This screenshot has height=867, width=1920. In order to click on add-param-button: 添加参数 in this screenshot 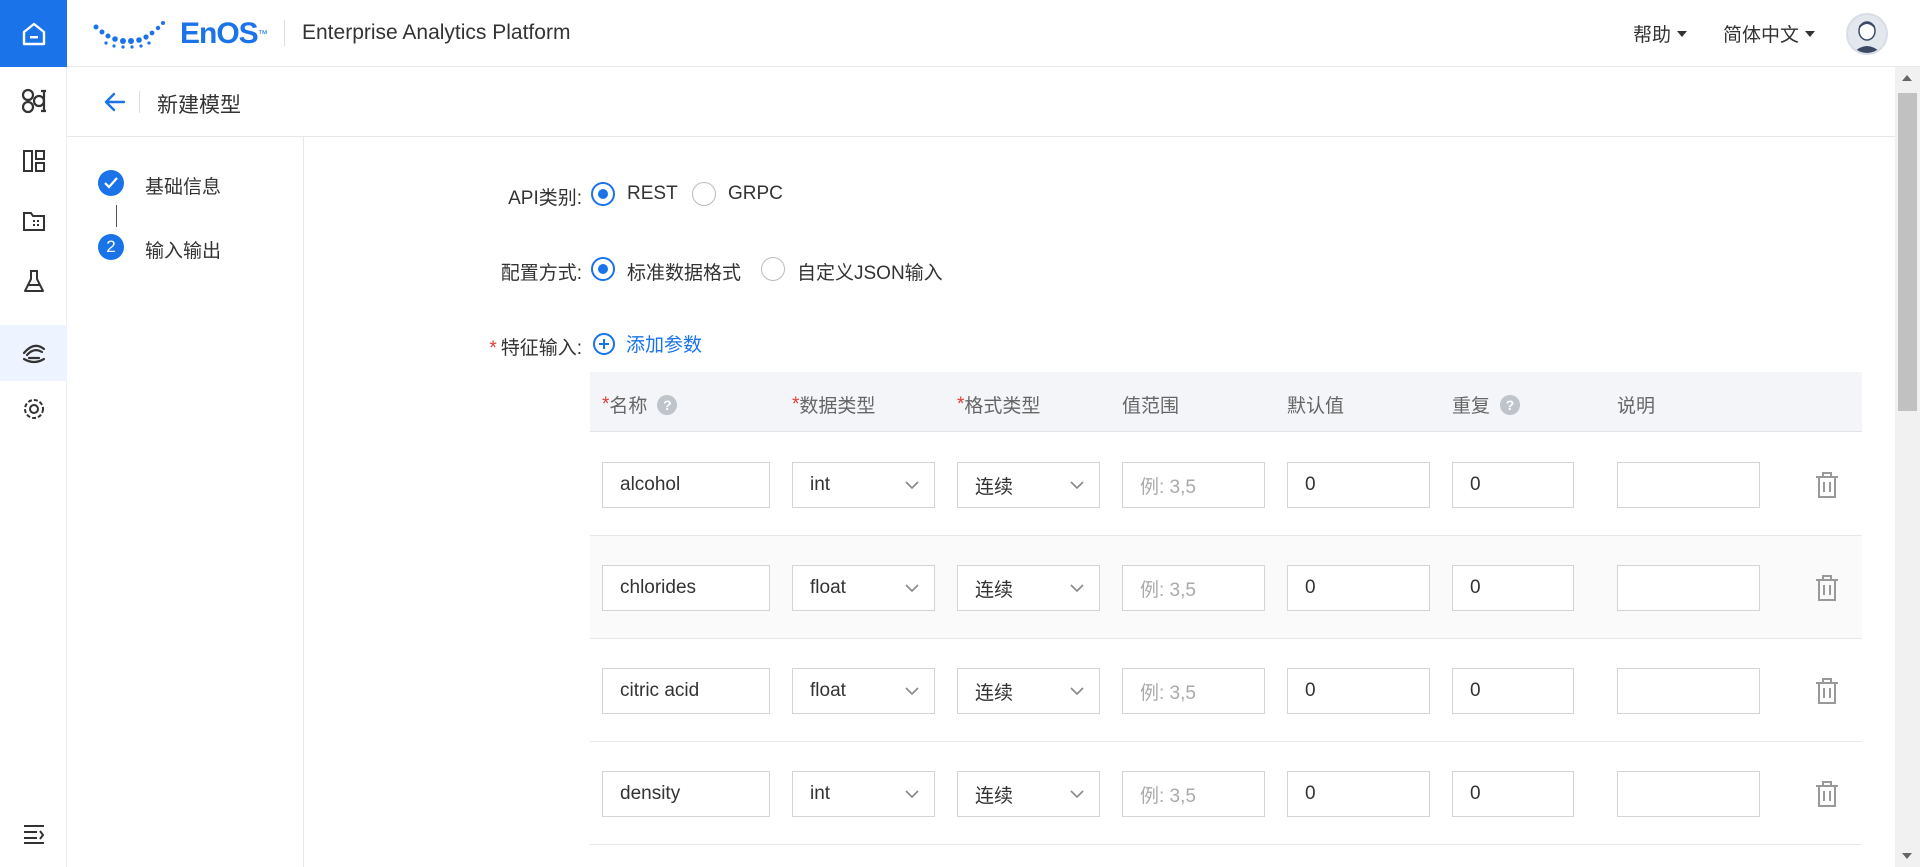, I will do `click(647, 343)`.